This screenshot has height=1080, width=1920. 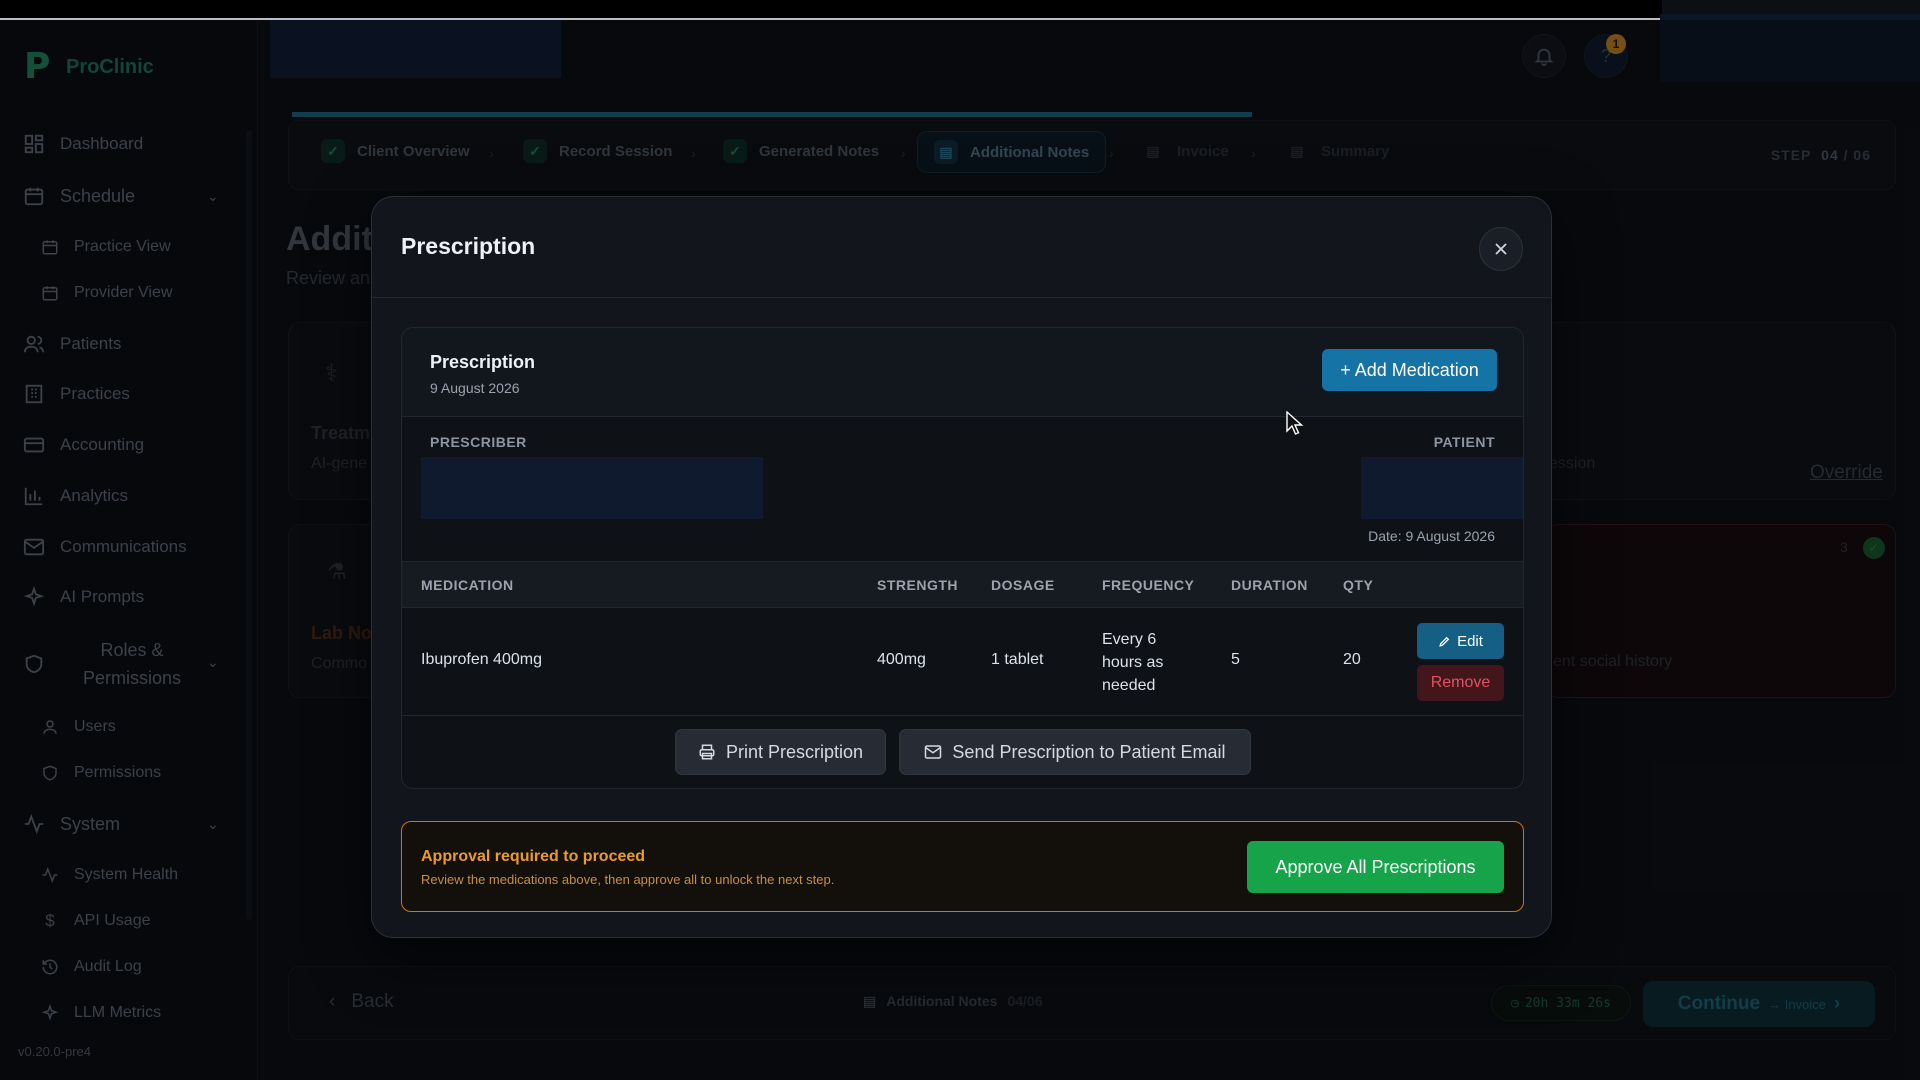 What do you see at coordinates (831, 10) in the screenshot?
I see `top-window-bar` at bounding box center [831, 10].